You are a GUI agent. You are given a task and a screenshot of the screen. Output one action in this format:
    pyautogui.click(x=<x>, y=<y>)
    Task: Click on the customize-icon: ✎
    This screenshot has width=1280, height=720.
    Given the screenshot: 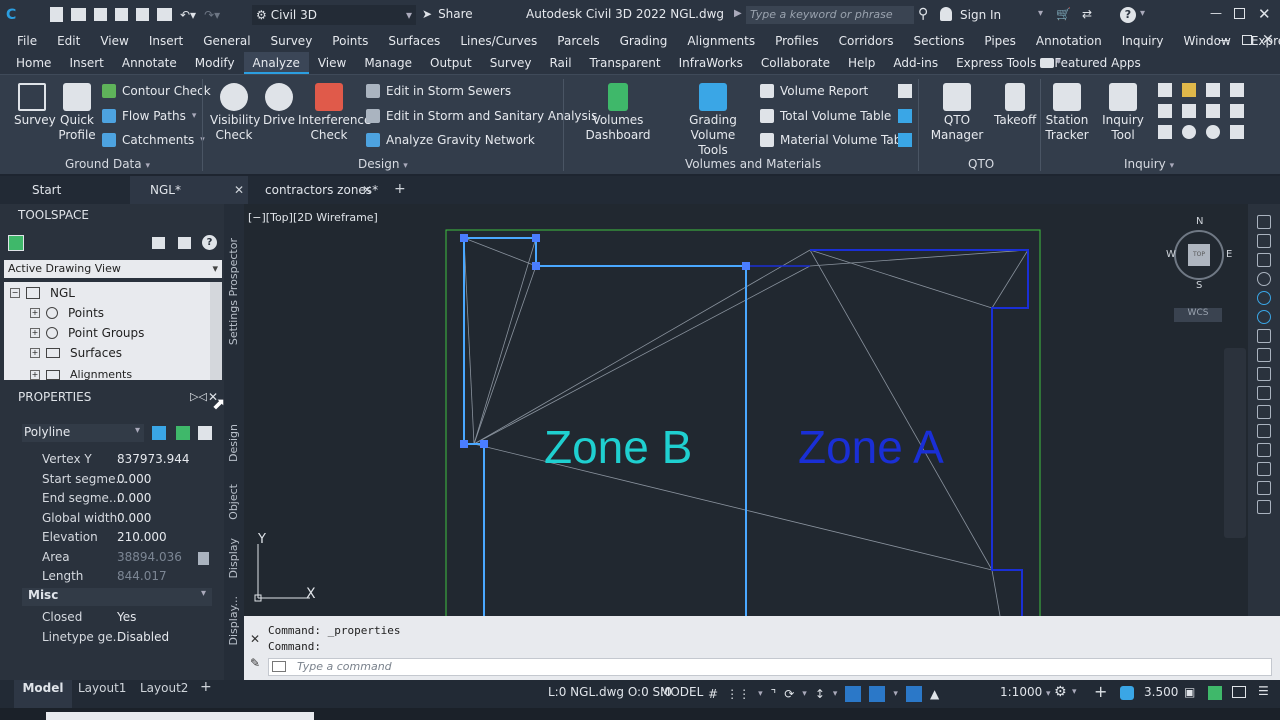 What is the action you would take?
    pyautogui.click(x=255, y=663)
    